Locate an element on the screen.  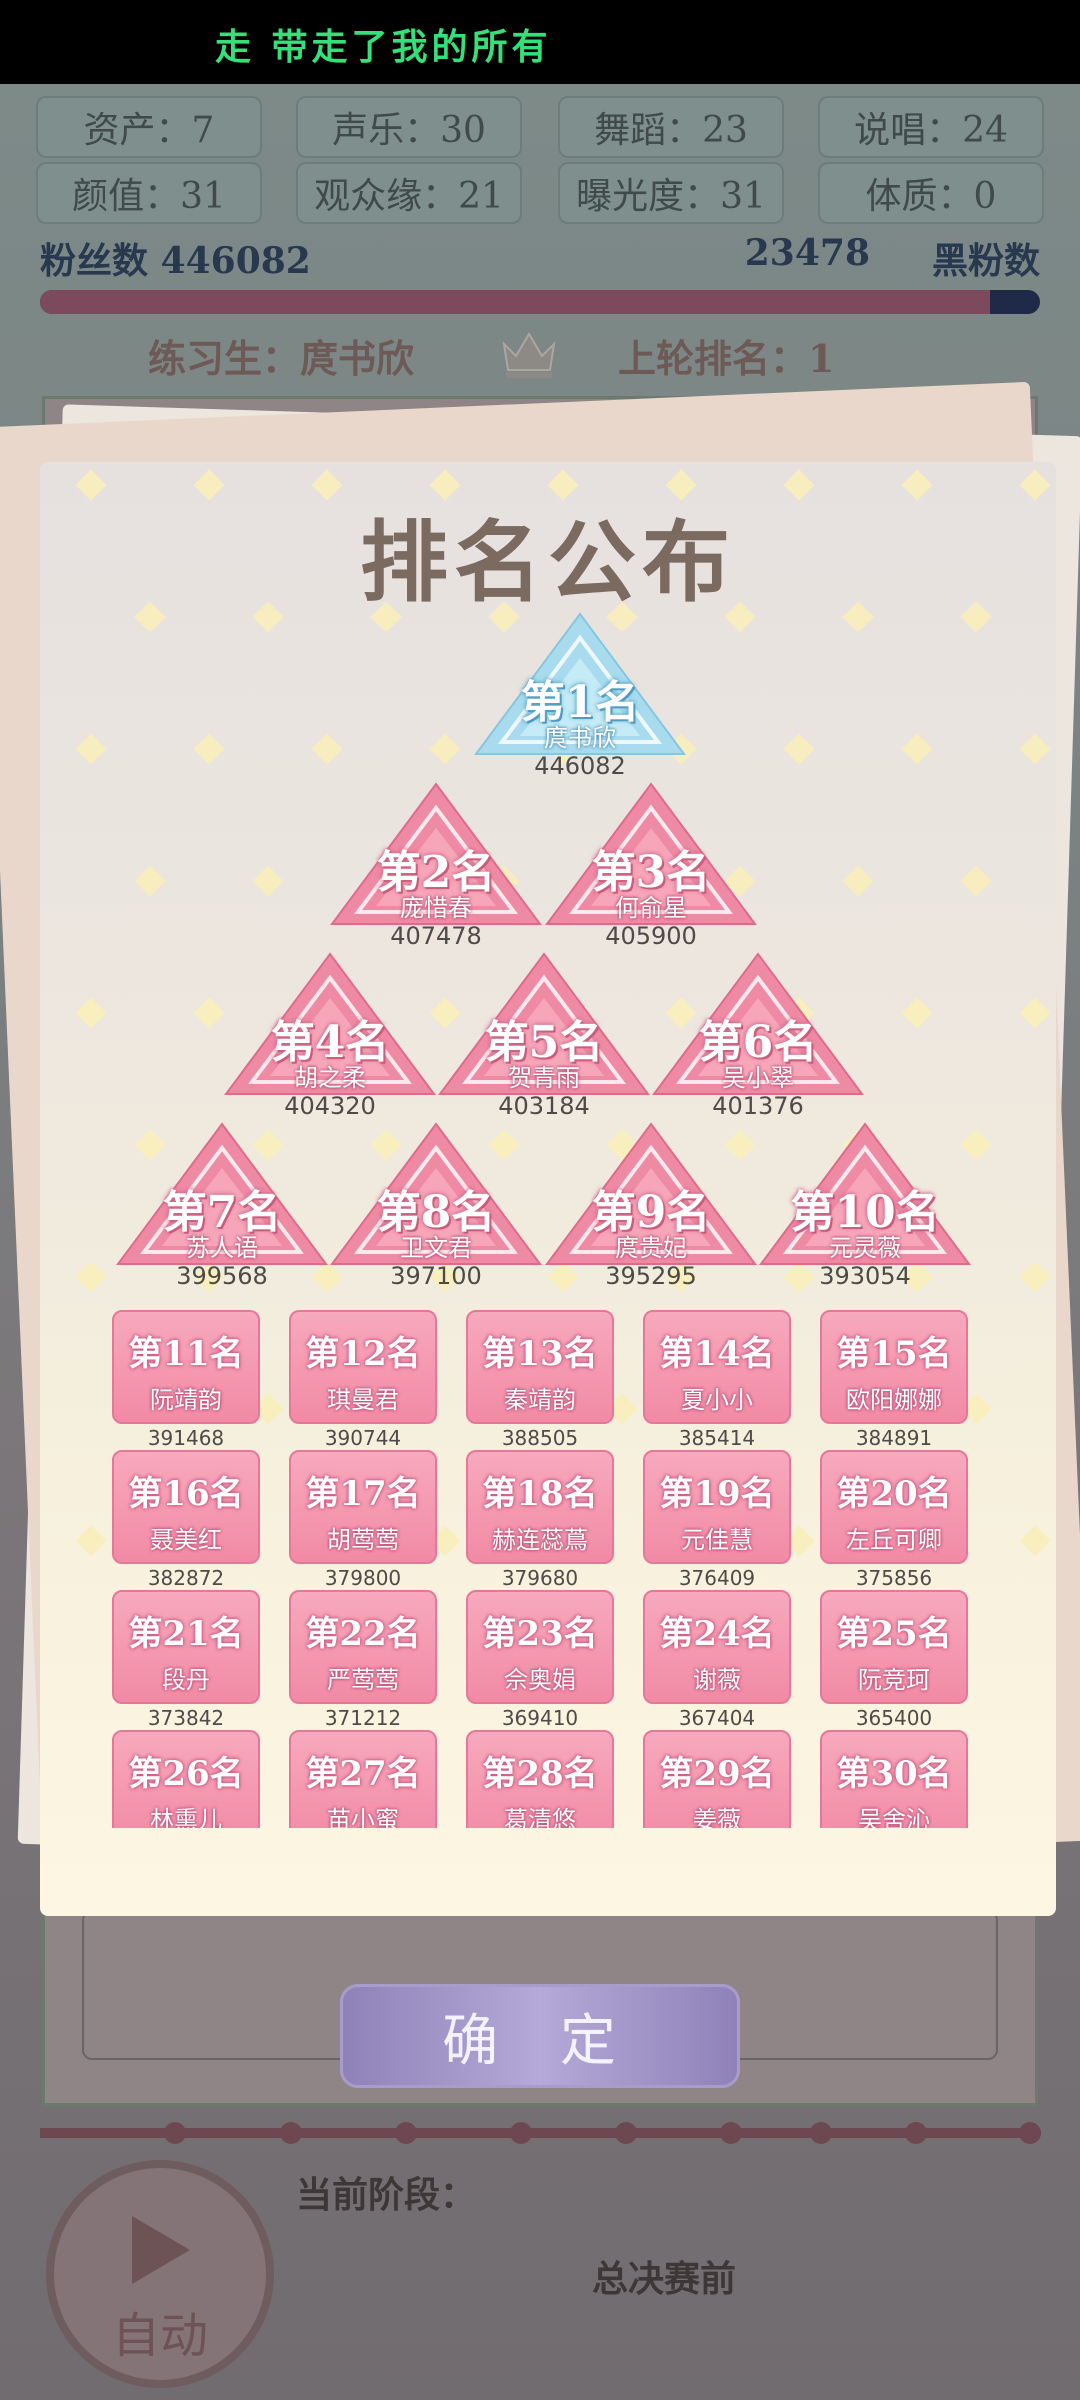
auto-button: 自动 is located at coordinates (160, 2274).